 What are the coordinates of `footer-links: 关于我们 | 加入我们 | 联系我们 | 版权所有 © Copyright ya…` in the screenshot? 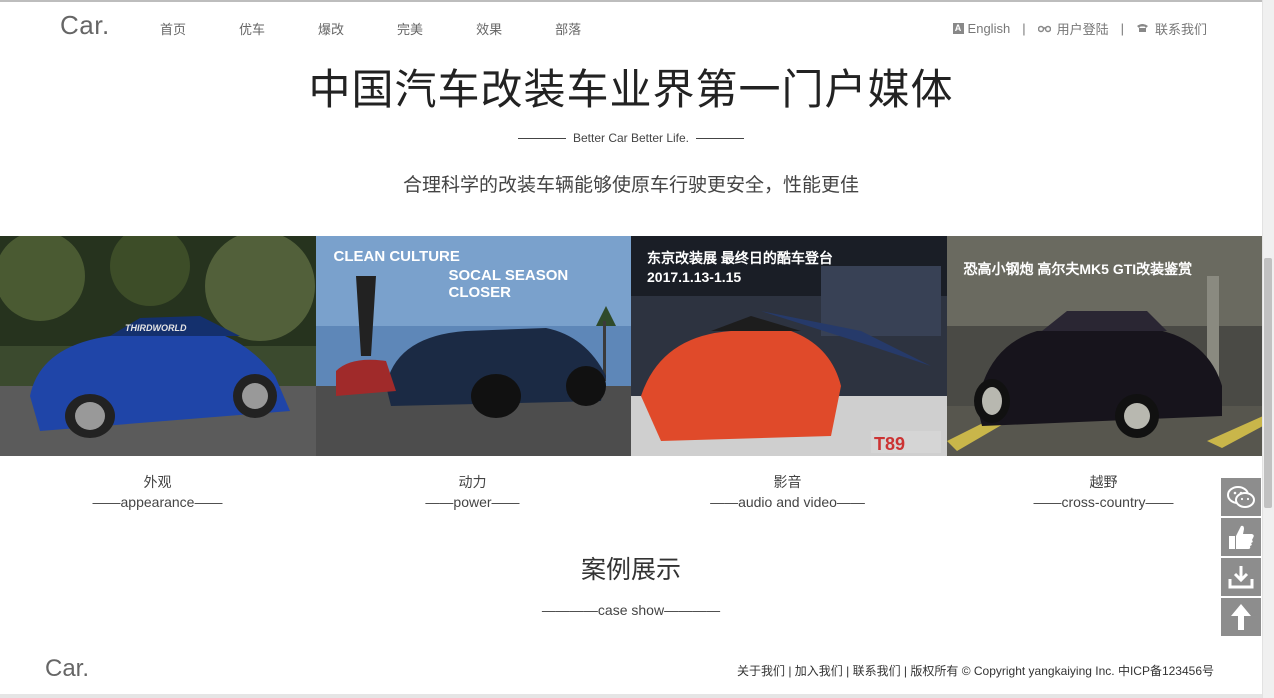 It's located at (975, 670).